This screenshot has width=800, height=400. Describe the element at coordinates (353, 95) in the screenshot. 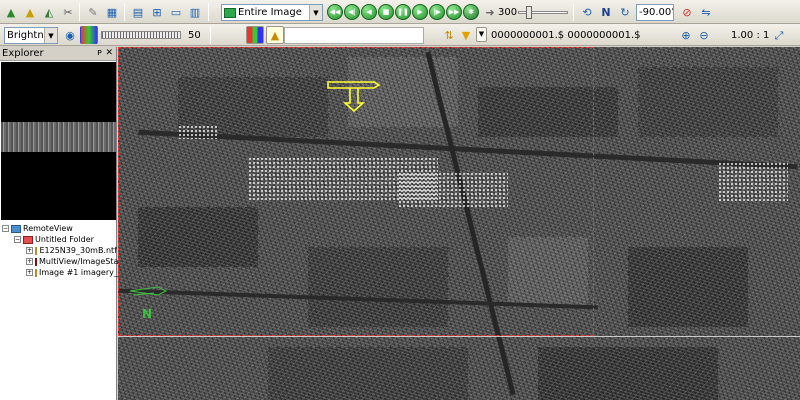

I see `annotation-marker-icon` at that location.